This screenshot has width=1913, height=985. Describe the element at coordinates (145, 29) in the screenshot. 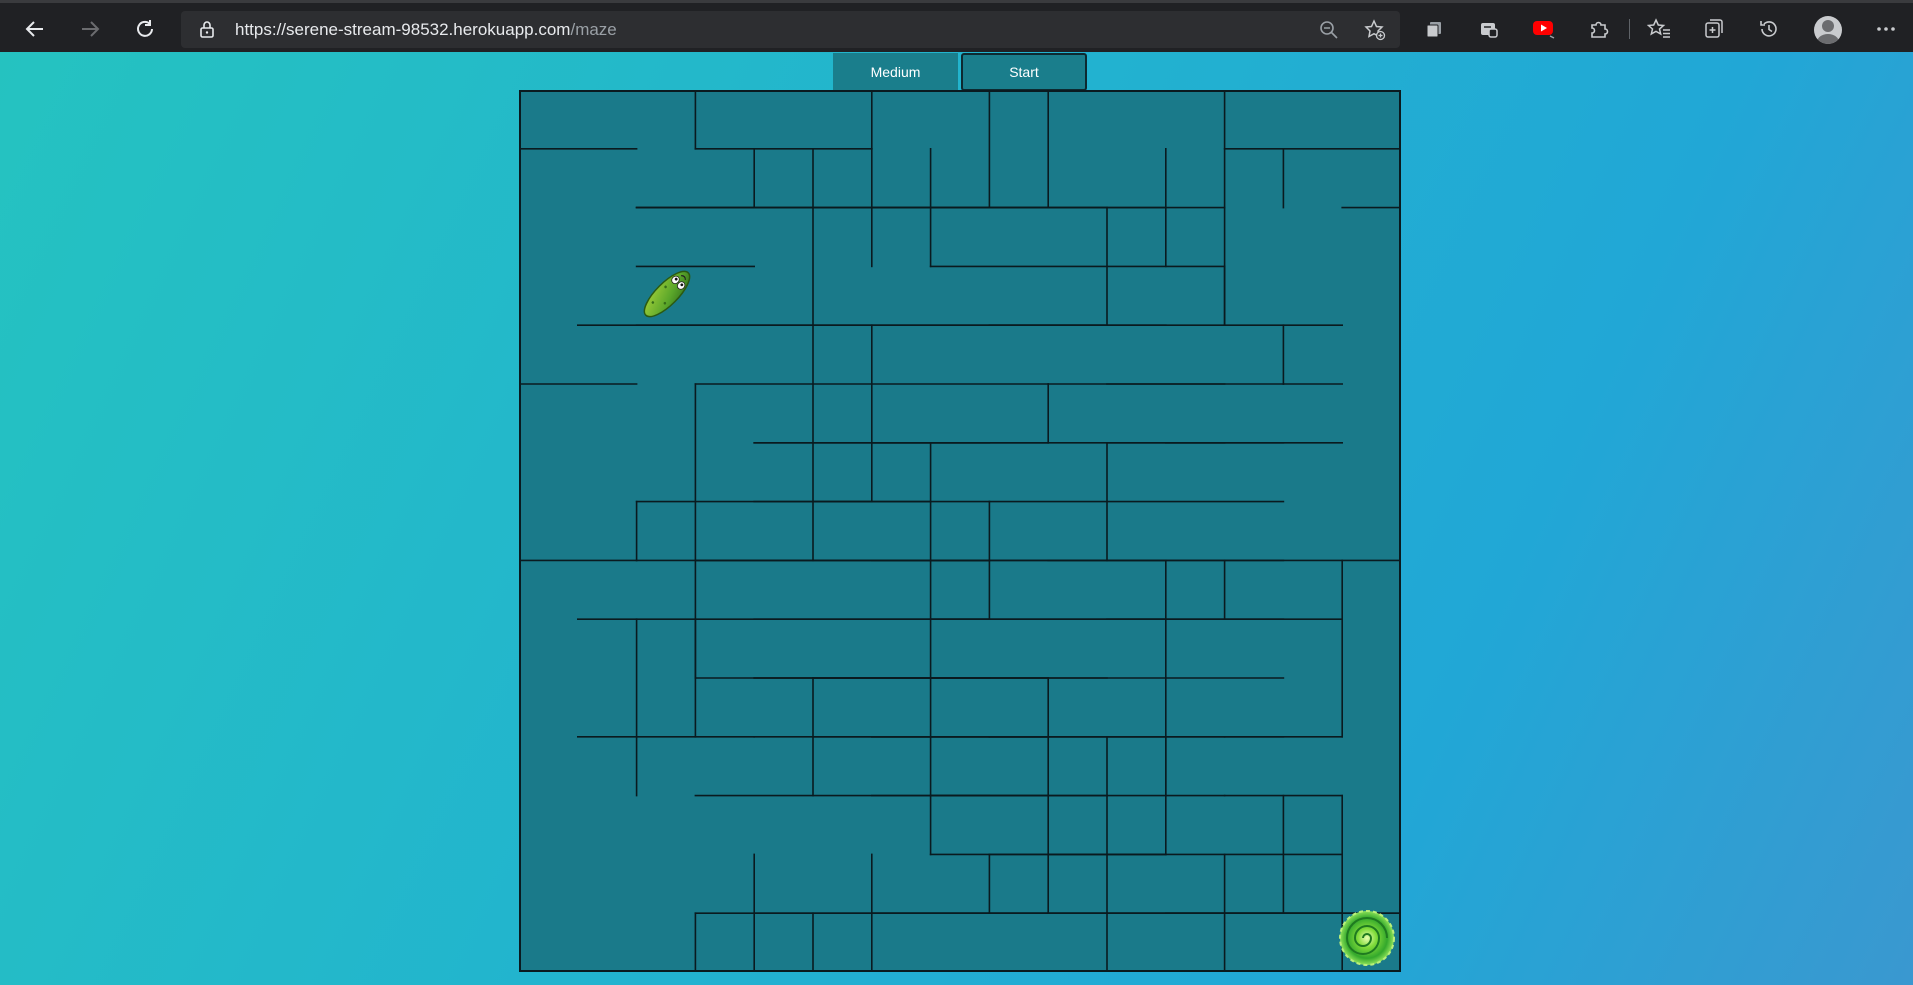

I see `refresh-icon` at that location.